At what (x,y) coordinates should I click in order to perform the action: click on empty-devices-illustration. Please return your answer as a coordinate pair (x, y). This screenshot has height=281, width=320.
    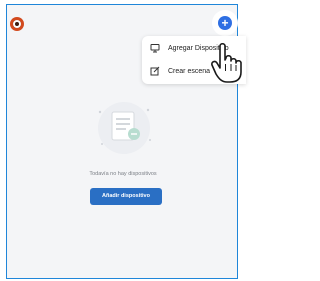
    Looking at the image, I should click on (124, 128).